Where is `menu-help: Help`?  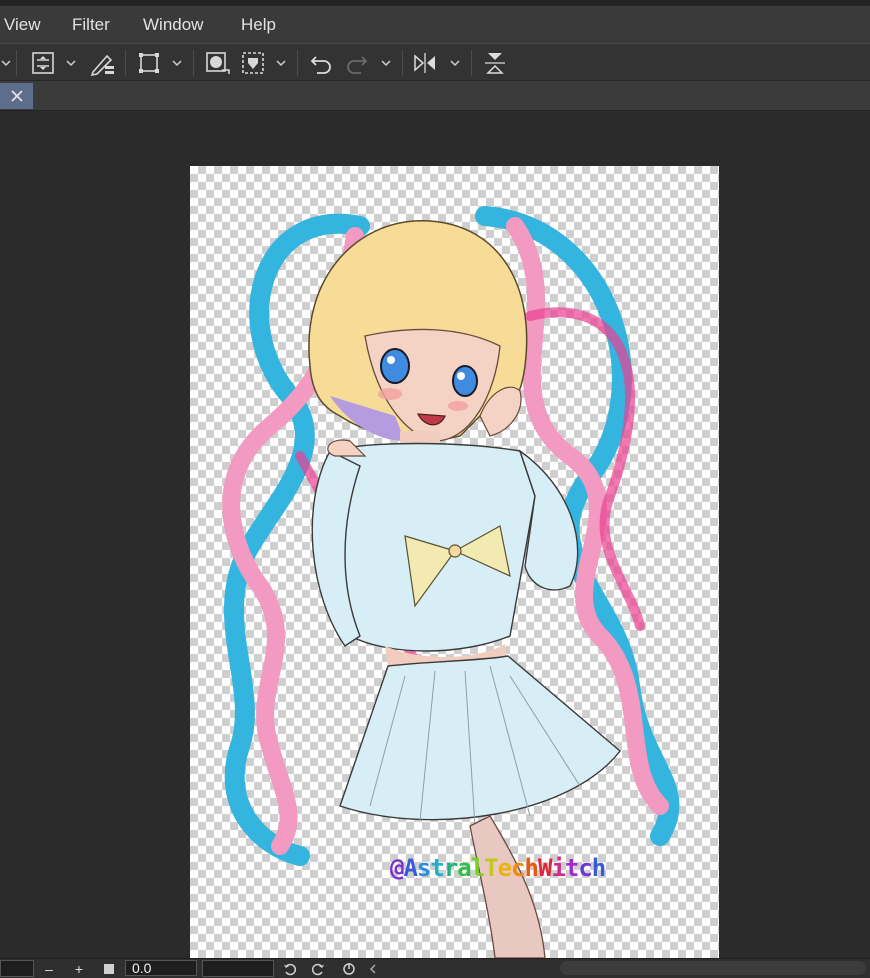 menu-help: Help is located at coordinates (258, 25).